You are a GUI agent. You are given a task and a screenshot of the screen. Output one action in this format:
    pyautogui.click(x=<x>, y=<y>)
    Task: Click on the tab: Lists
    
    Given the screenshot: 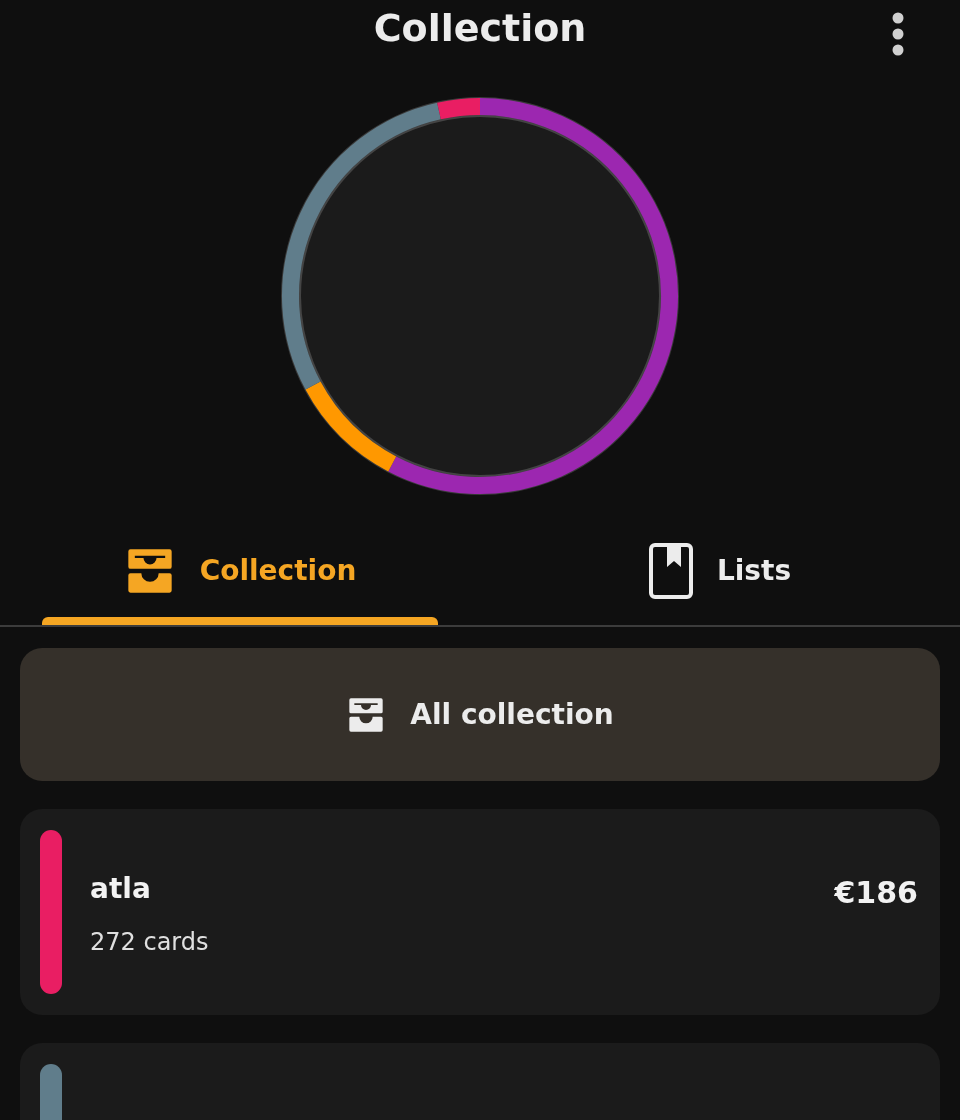 What is the action you would take?
    pyautogui.click(x=720, y=575)
    